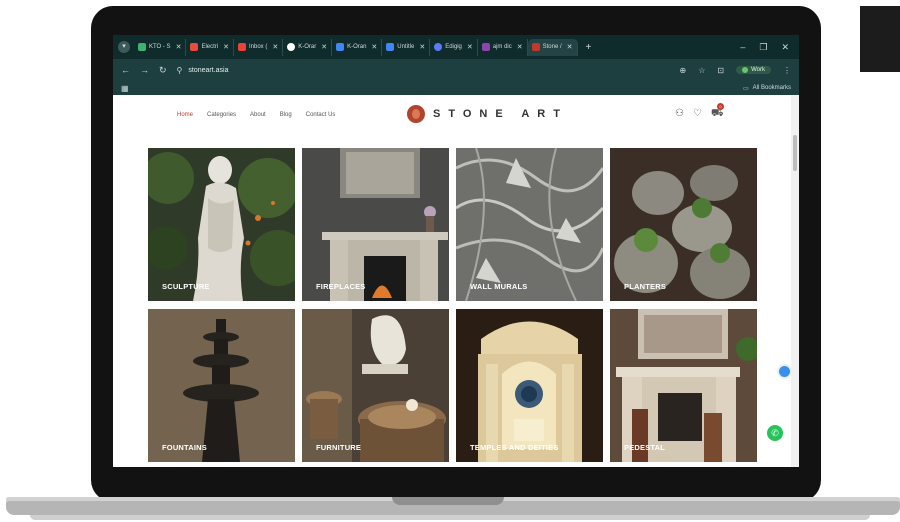  Describe the element at coordinates (448, 501) in the screenshot. I see `laptop-base-notch` at that location.